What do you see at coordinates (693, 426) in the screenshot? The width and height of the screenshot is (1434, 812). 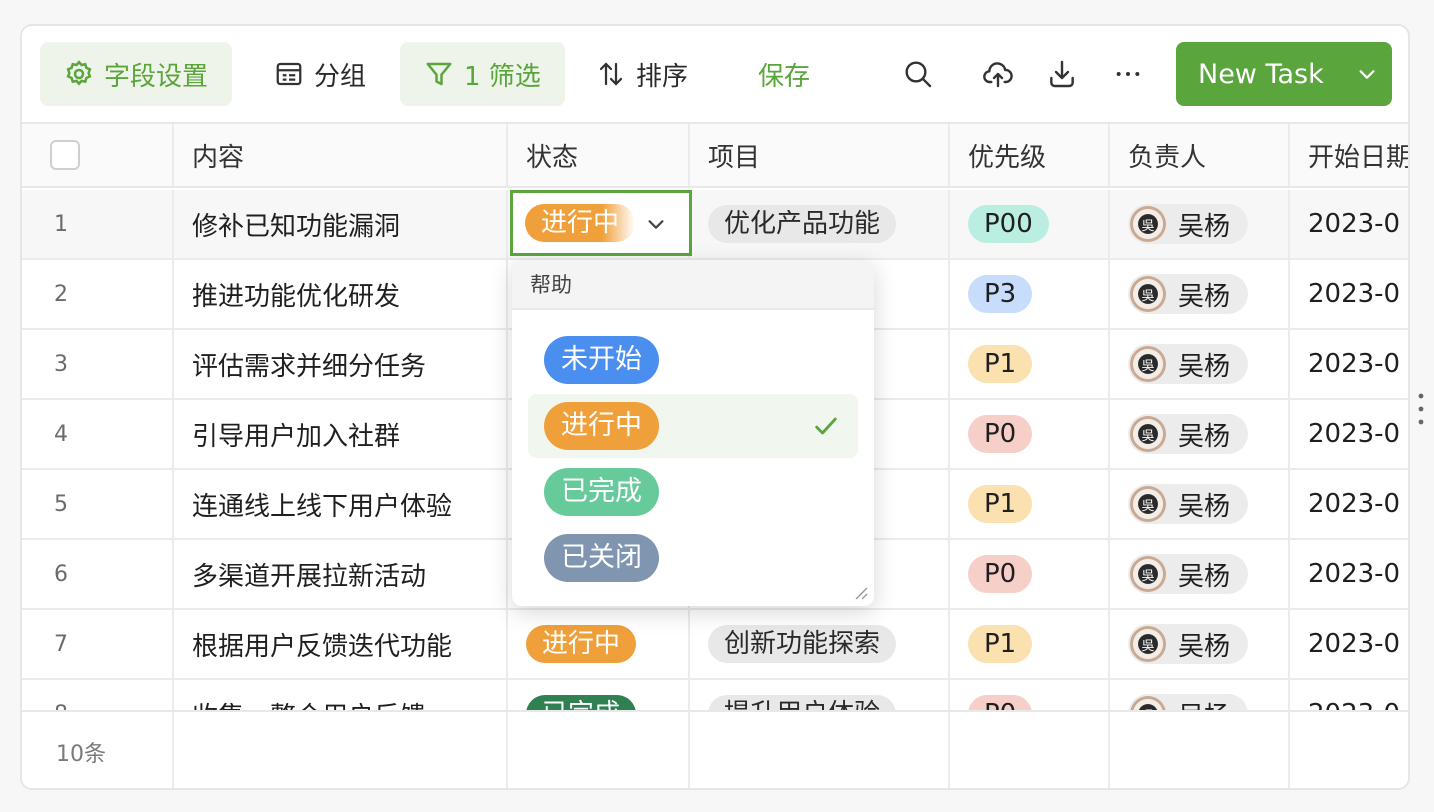 I see `status-option-in-progress: 进行中` at bounding box center [693, 426].